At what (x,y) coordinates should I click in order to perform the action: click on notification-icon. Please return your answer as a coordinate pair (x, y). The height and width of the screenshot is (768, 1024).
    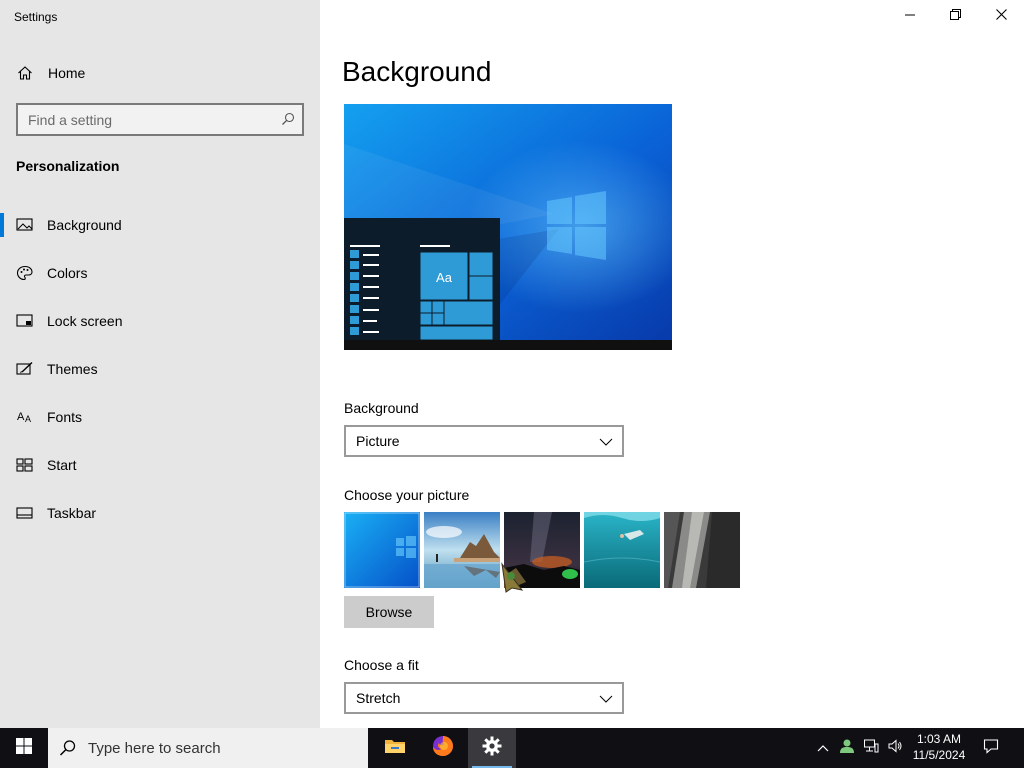
    Looking at the image, I should click on (991, 748).